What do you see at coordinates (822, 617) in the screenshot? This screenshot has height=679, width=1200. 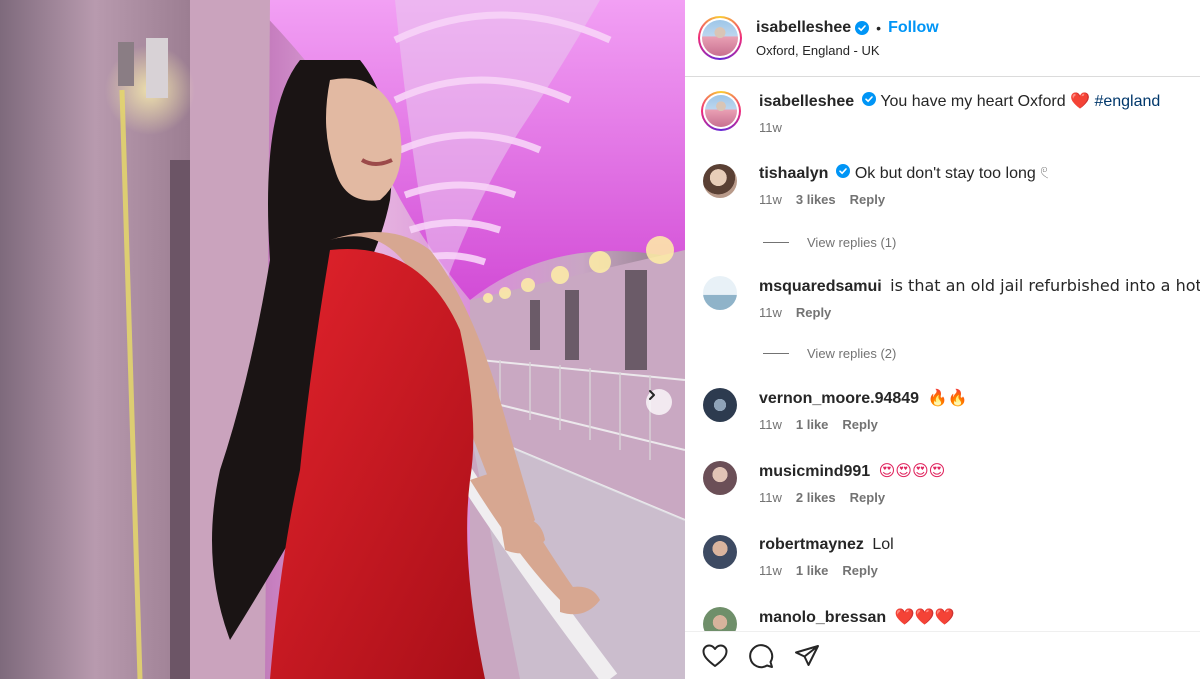 I see `comment-username: manolo_bressan` at bounding box center [822, 617].